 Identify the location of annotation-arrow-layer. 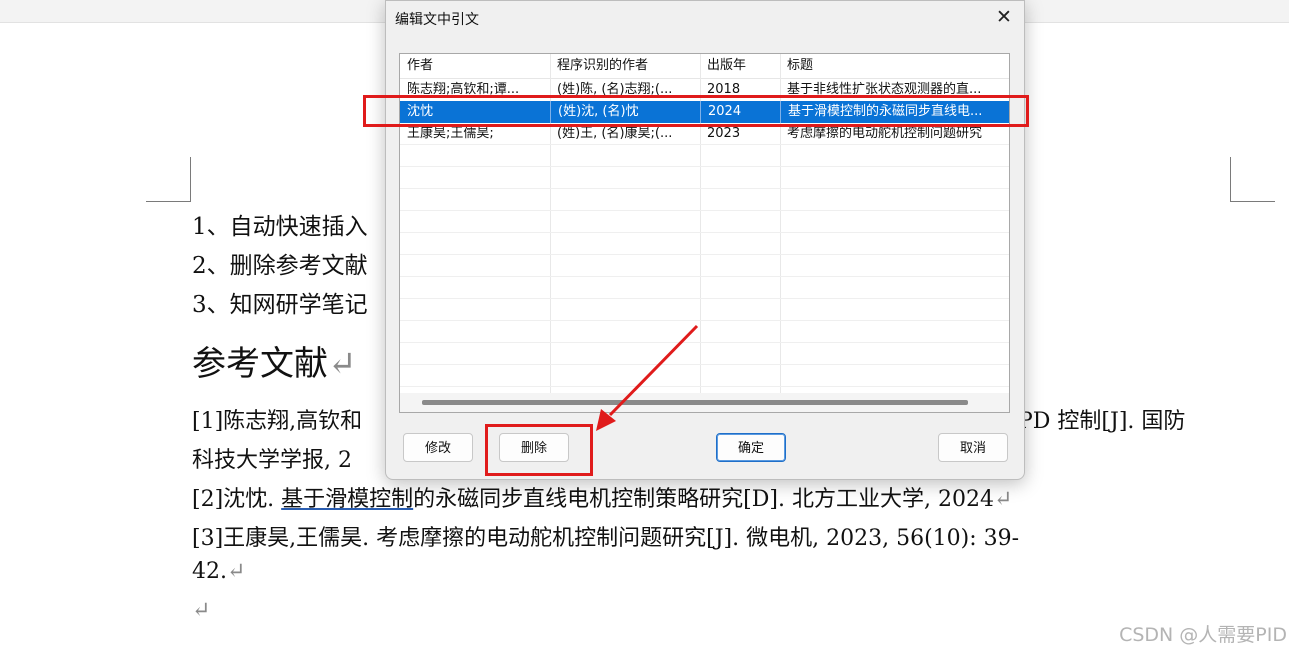
(647, 377).